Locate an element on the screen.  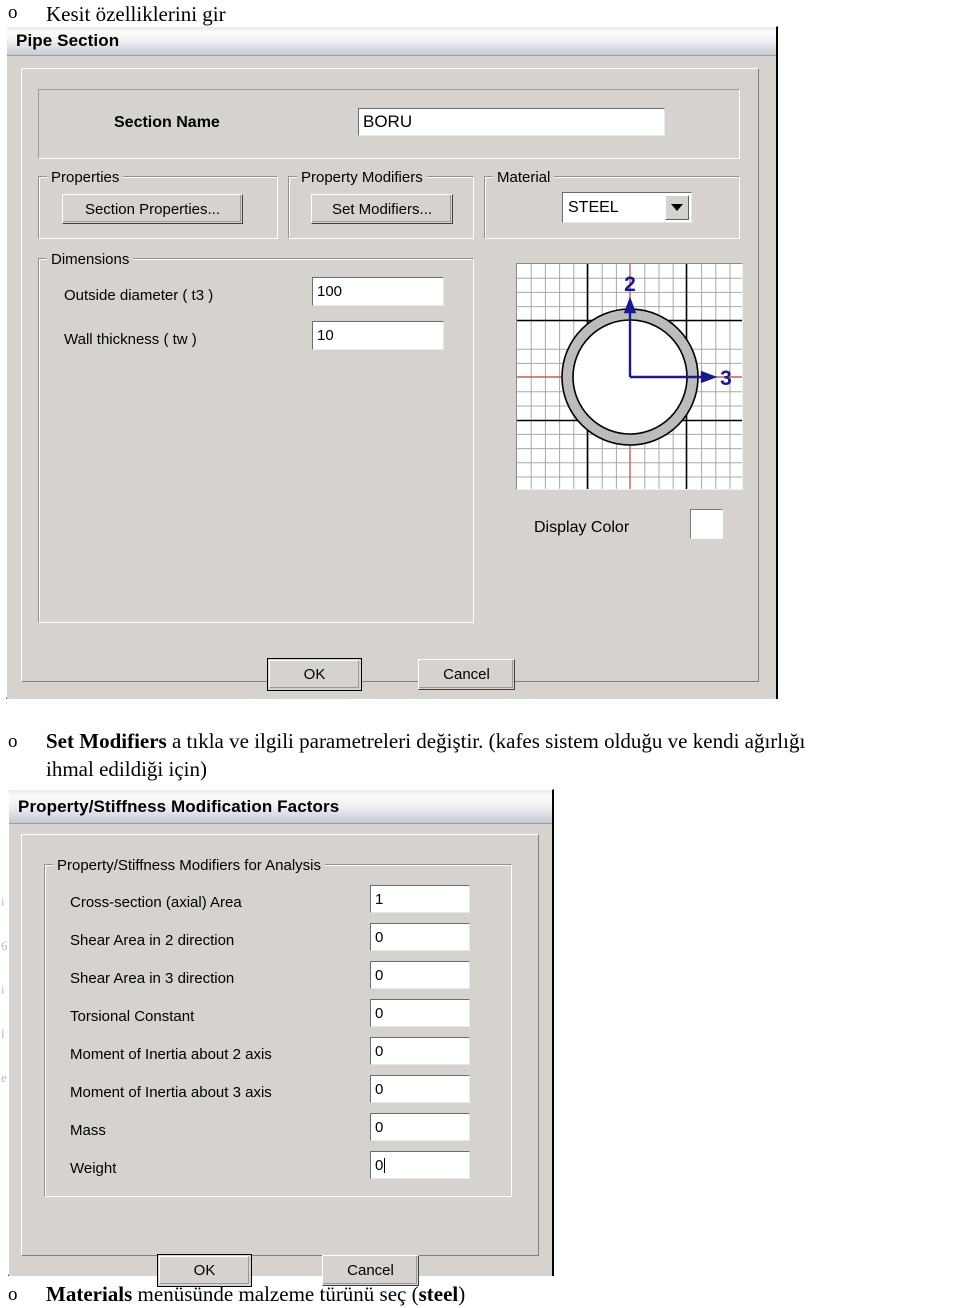
dimensions-group: Dimensions is located at coordinates (256, 437).